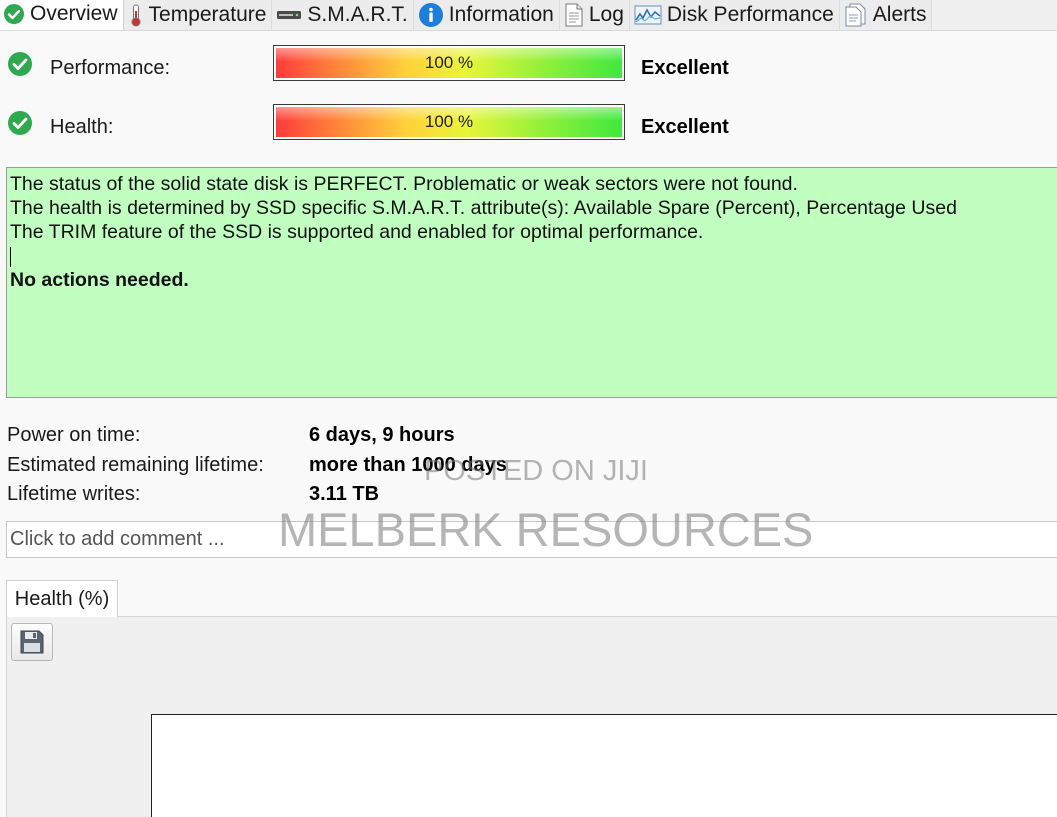 This screenshot has width=1057, height=817. I want to click on tab-information: Information, so click(486, 15).